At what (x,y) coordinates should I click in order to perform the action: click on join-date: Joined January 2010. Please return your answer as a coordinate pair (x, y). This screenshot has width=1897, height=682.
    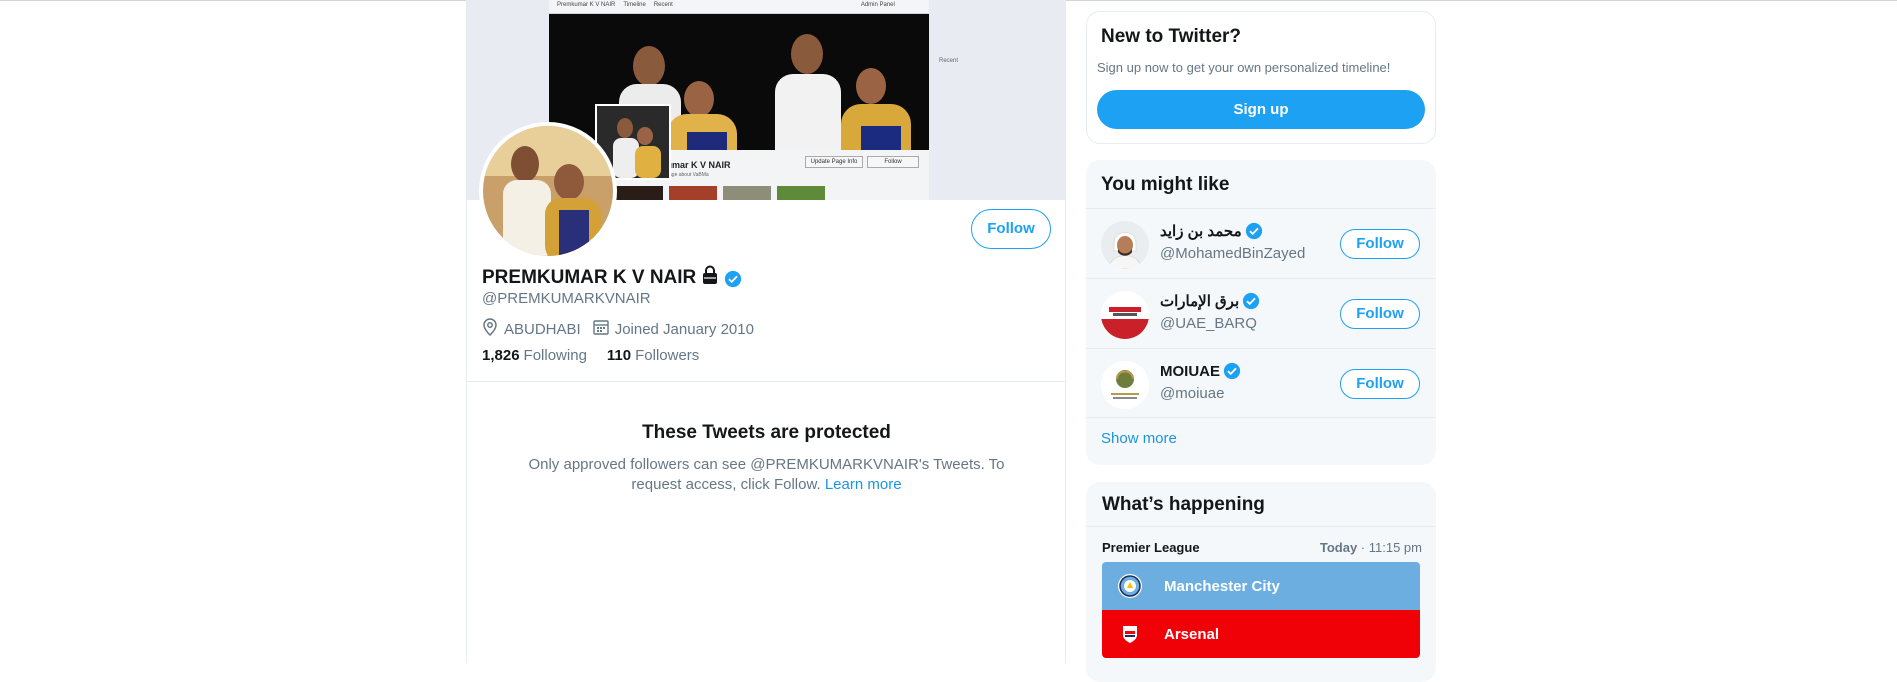
    Looking at the image, I should click on (673, 329).